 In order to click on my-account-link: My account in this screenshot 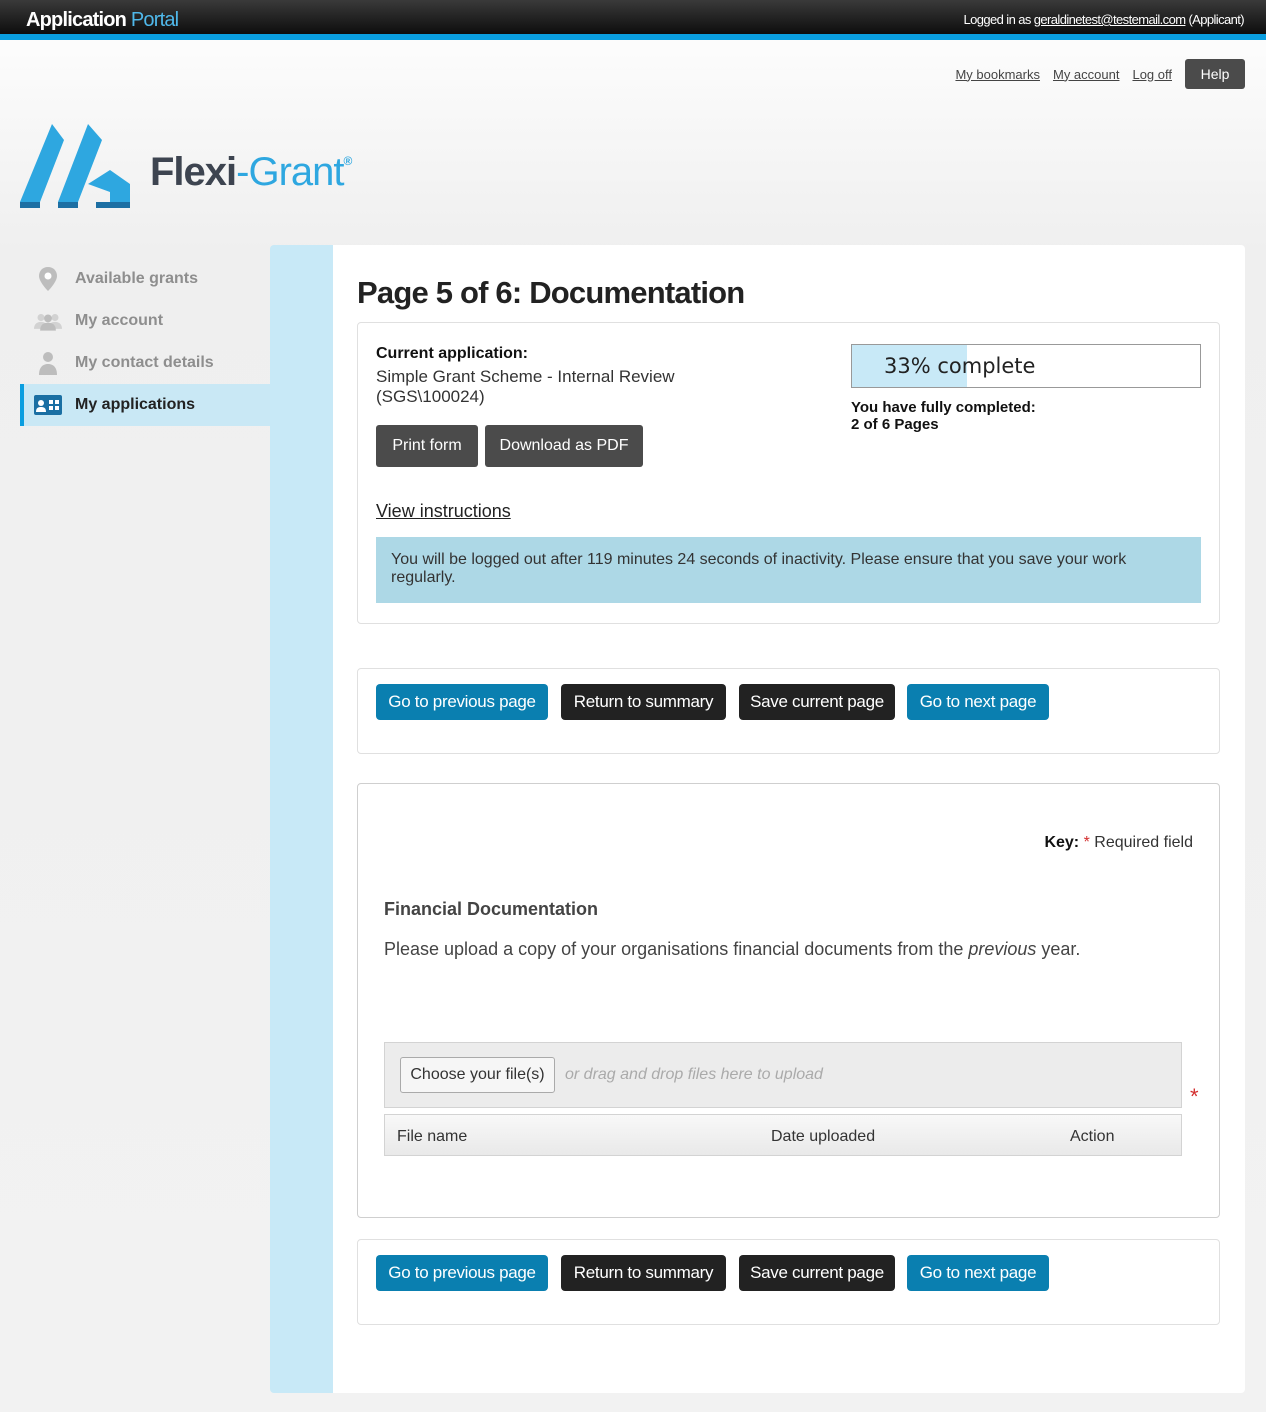, I will do `click(1086, 74)`.